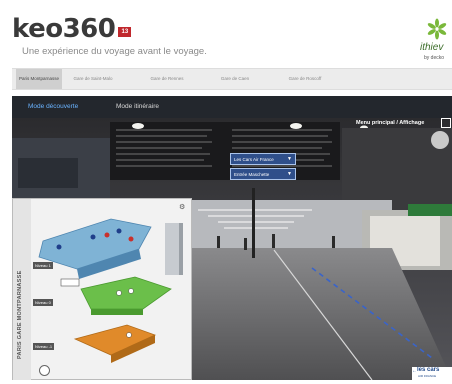  I want to click on compass-icon, so click(44, 370).